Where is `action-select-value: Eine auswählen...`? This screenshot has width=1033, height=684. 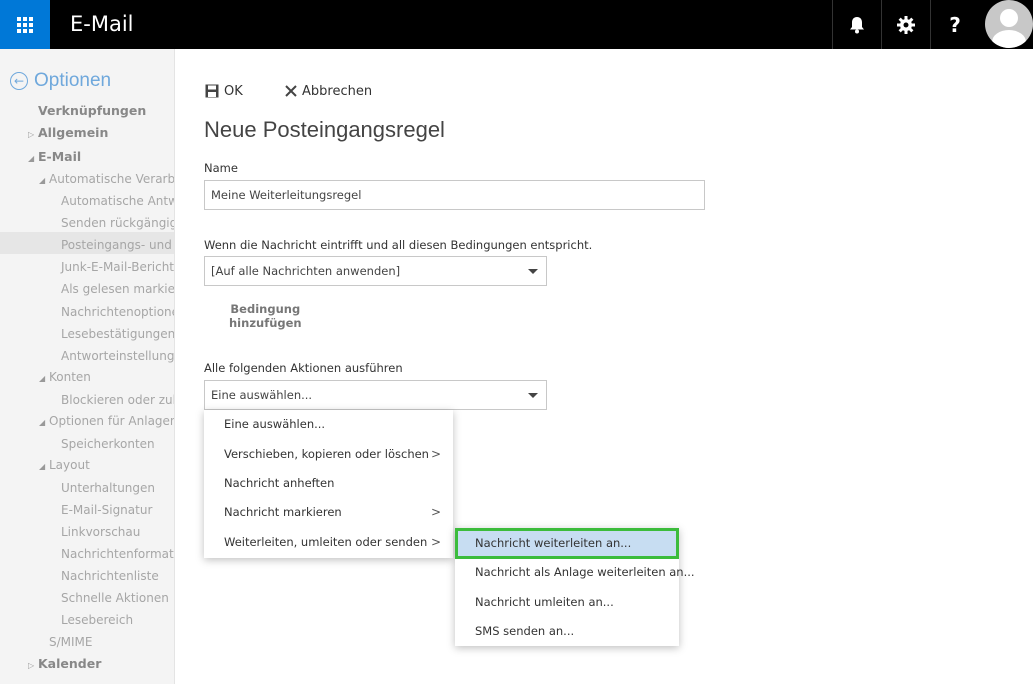 action-select-value: Eine auswählen... is located at coordinates (262, 395).